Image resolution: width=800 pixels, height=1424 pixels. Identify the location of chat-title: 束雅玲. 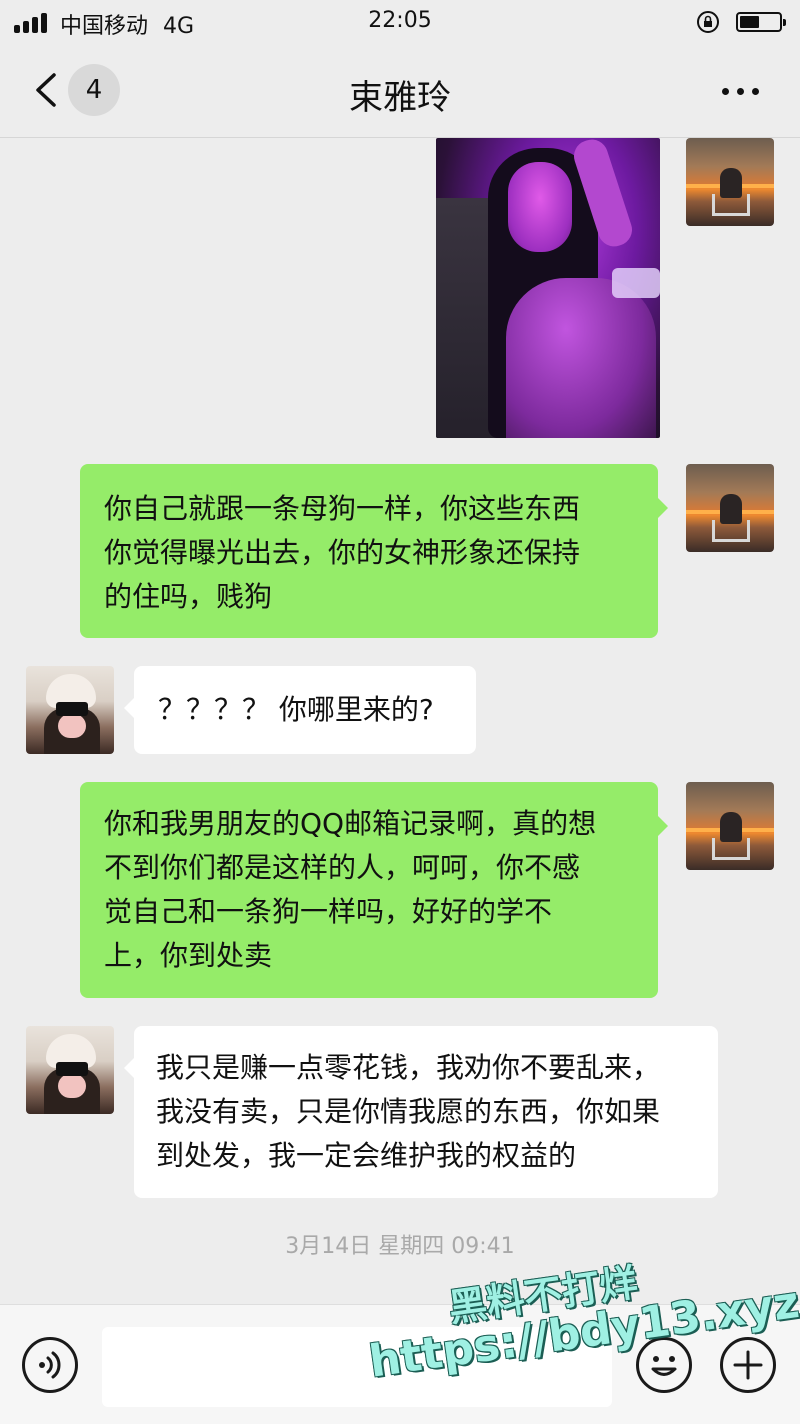
(400, 98).